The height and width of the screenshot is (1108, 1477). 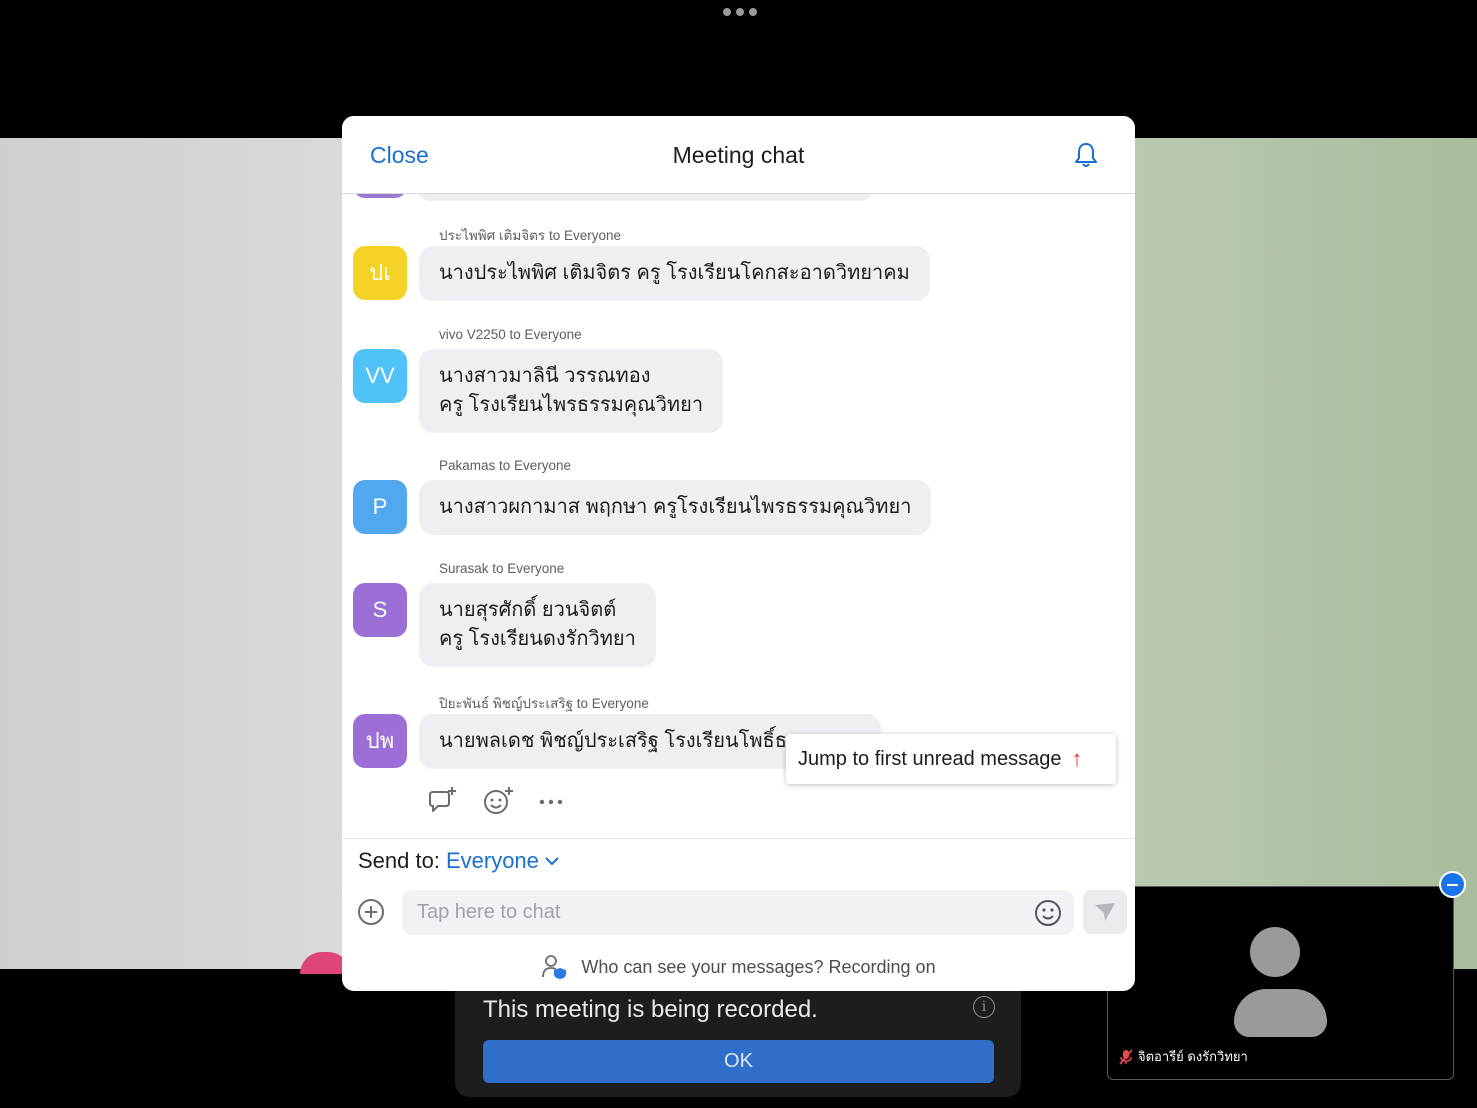 I want to click on divider, so click(x=738, y=838).